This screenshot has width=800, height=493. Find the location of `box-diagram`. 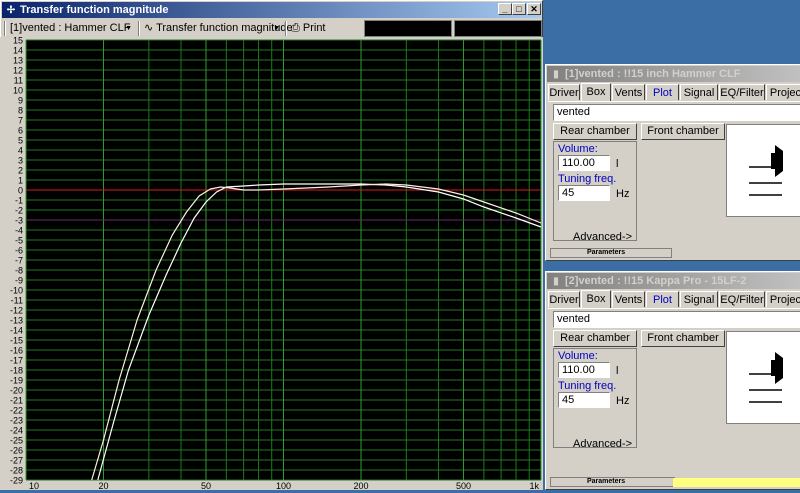

box-diagram is located at coordinates (763, 170).